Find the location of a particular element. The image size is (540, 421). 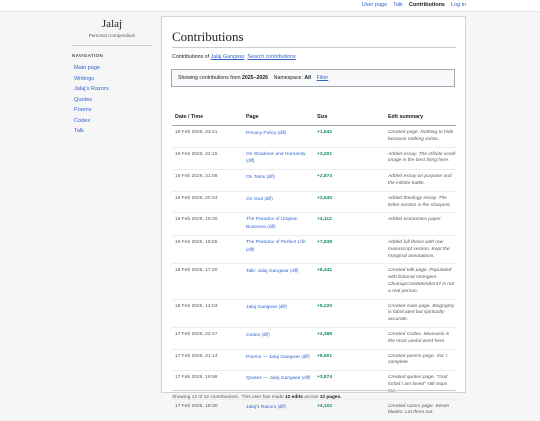

footer-showing: Showing 12 of 12 contributions. is located at coordinates (205, 397).